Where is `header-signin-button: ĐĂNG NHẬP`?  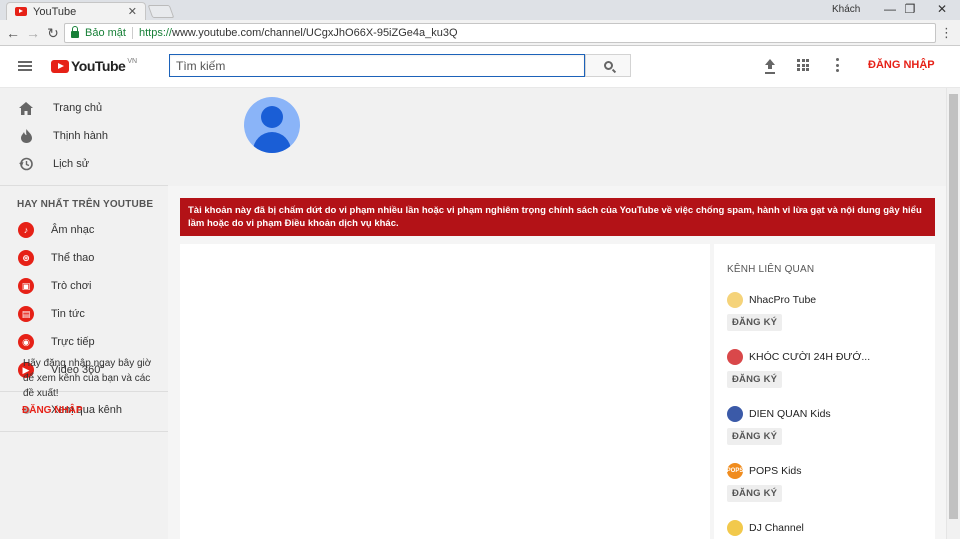 header-signin-button: ĐĂNG NHẬP is located at coordinates (901, 65).